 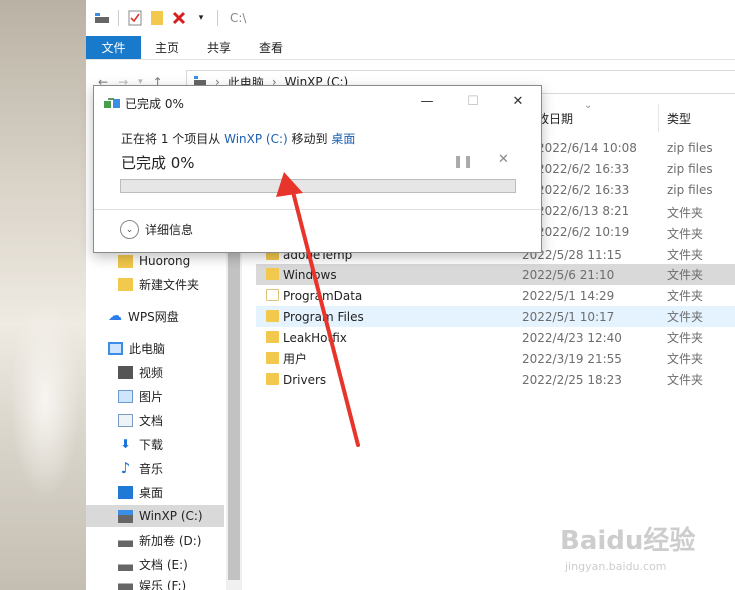 What do you see at coordinates (163, 564) in the screenshot?
I see `sidebar-item-label: 文档 (E:)` at bounding box center [163, 564].